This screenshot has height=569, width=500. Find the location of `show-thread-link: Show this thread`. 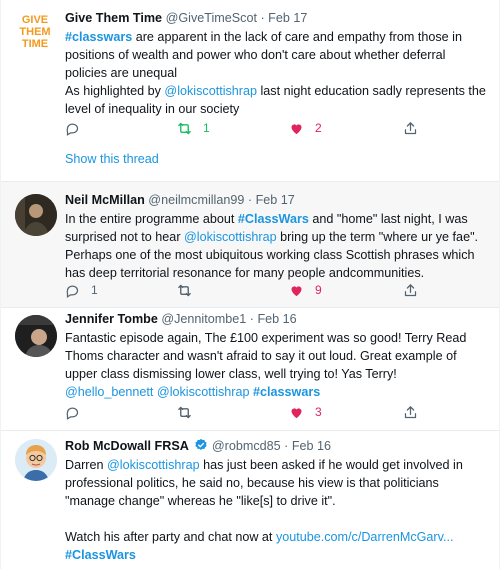

show-thread-link: Show this thread is located at coordinates (112, 159).